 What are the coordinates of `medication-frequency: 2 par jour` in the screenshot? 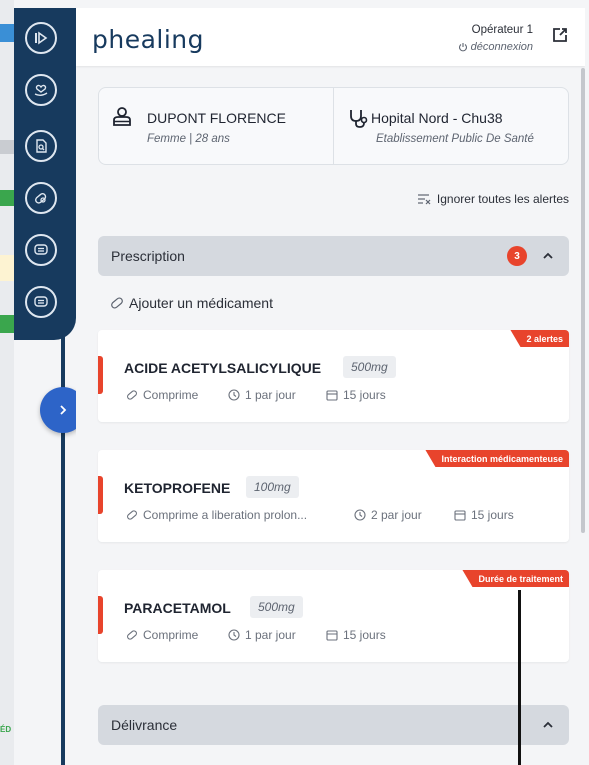 It's located at (388, 515).